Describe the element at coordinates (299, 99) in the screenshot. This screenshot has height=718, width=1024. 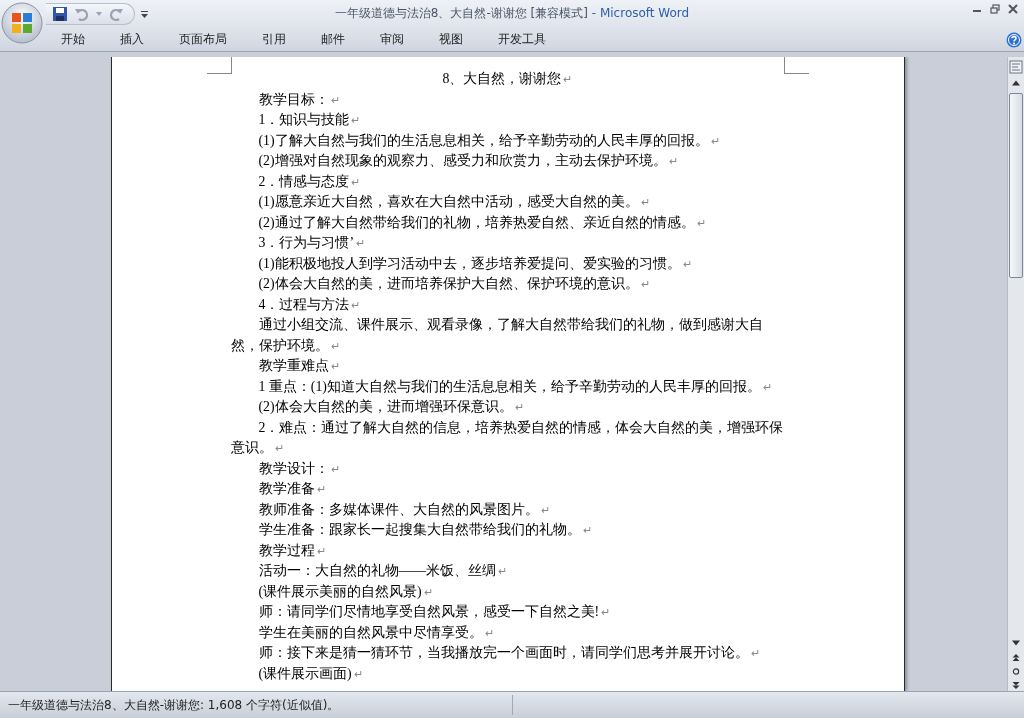
I see `paragraph-text: 教学目标：↵` at that location.